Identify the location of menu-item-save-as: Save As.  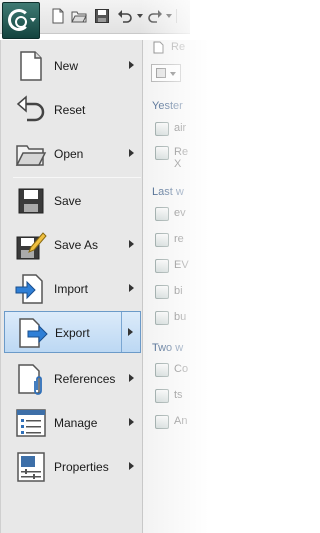
(72, 245).